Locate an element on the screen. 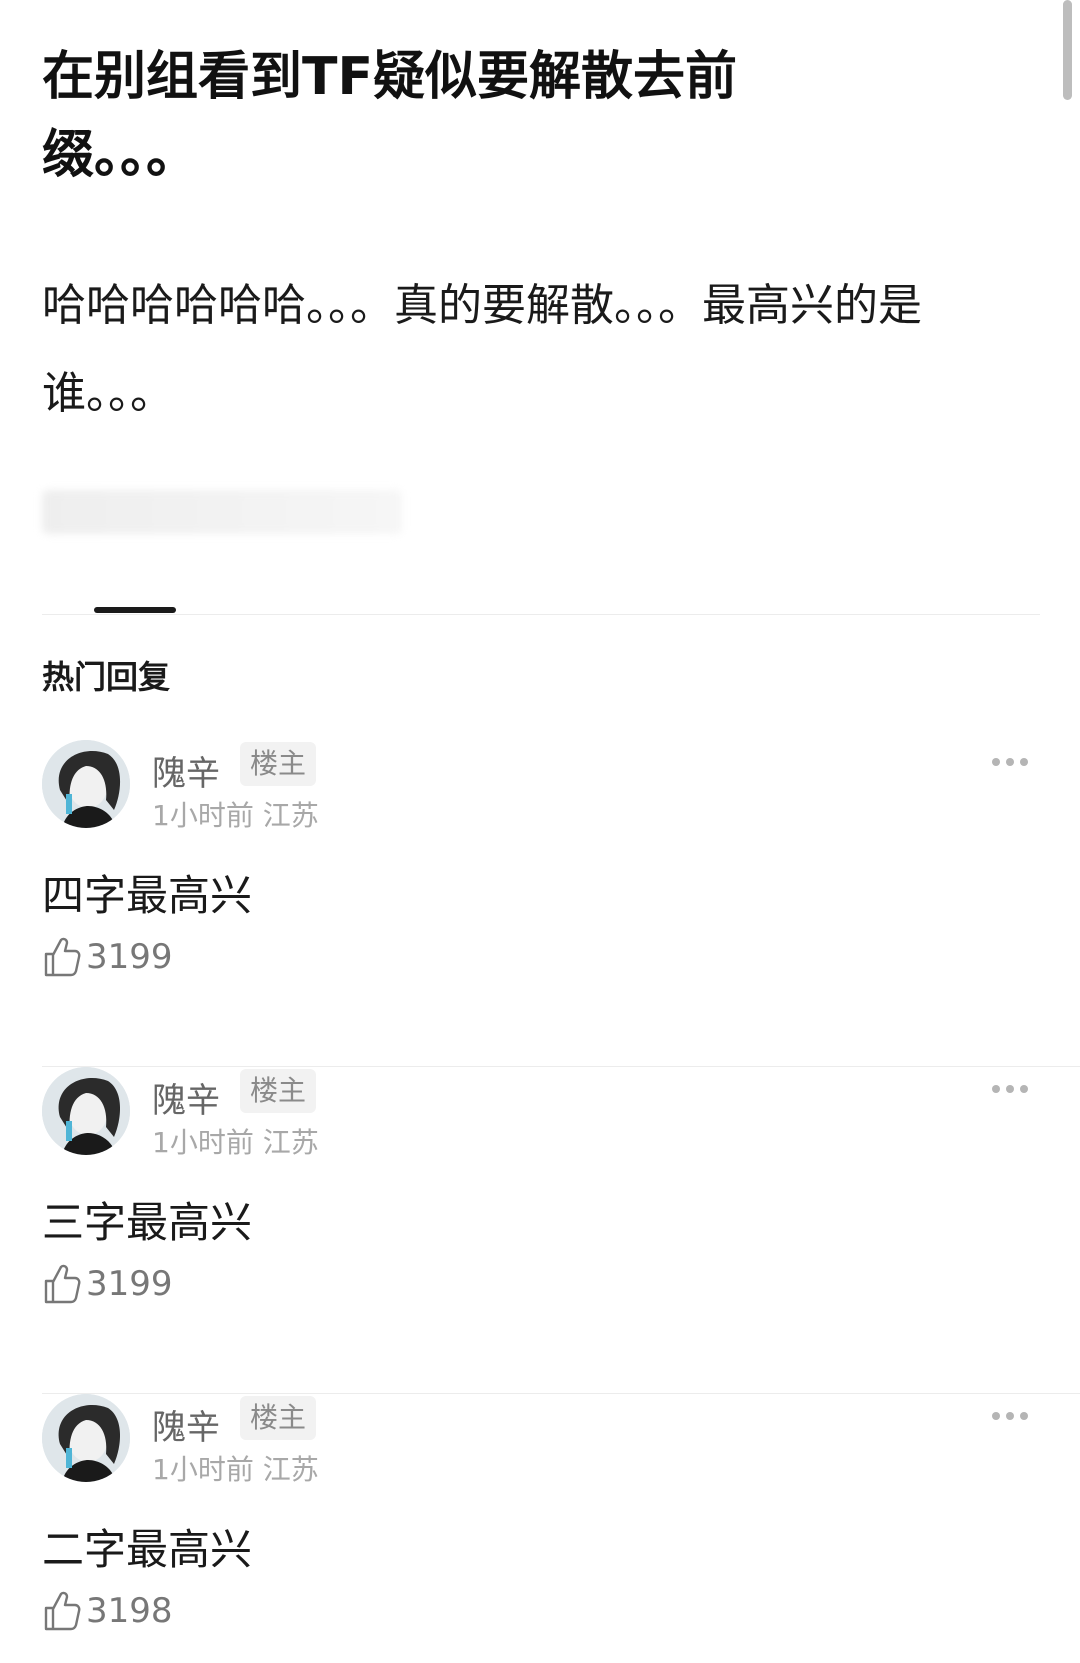 The width and height of the screenshot is (1080, 1663). scrollbar is located at coordinates (1067, 50).